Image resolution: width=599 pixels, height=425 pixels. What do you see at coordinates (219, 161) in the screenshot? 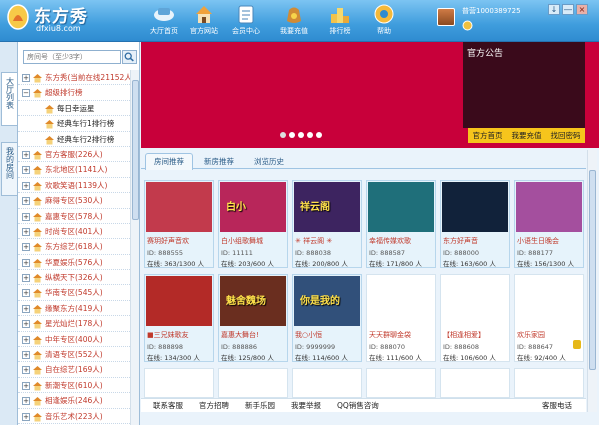
I see `tab-new-rooms: 新房推荐` at bounding box center [219, 161].